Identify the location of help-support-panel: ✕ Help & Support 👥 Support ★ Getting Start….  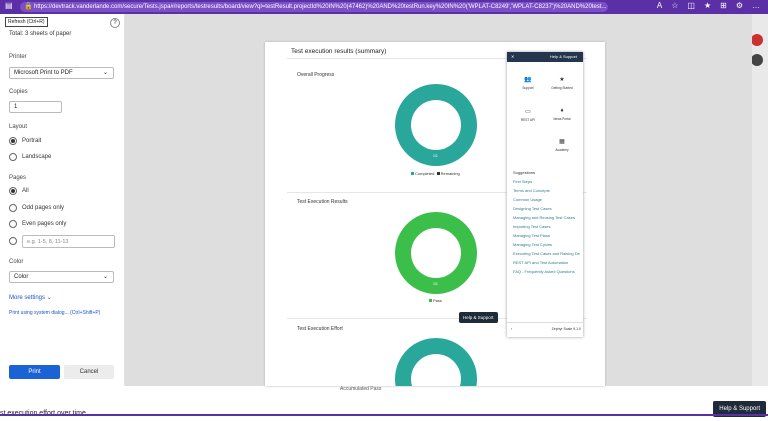
(545, 194).